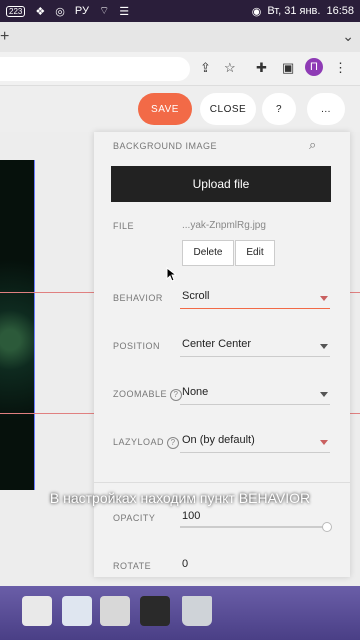 The image size is (360, 640). I want to click on section-divider, so click(222, 482).